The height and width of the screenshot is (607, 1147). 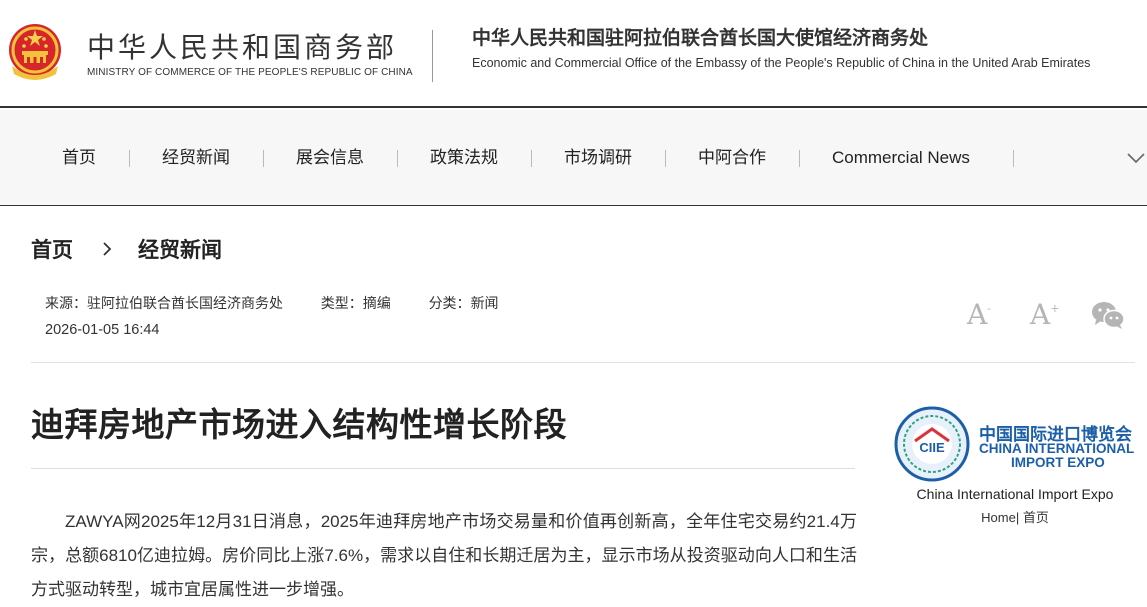 What do you see at coordinates (443, 468) in the screenshot?
I see `title-divider` at bounding box center [443, 468].